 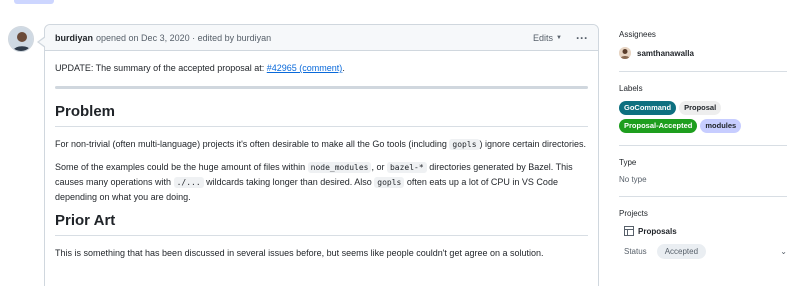 What do you see at coordinates (681, 251) in the screenshot?
I see `status-badge: Accepted` at bounding box center [681, 251].